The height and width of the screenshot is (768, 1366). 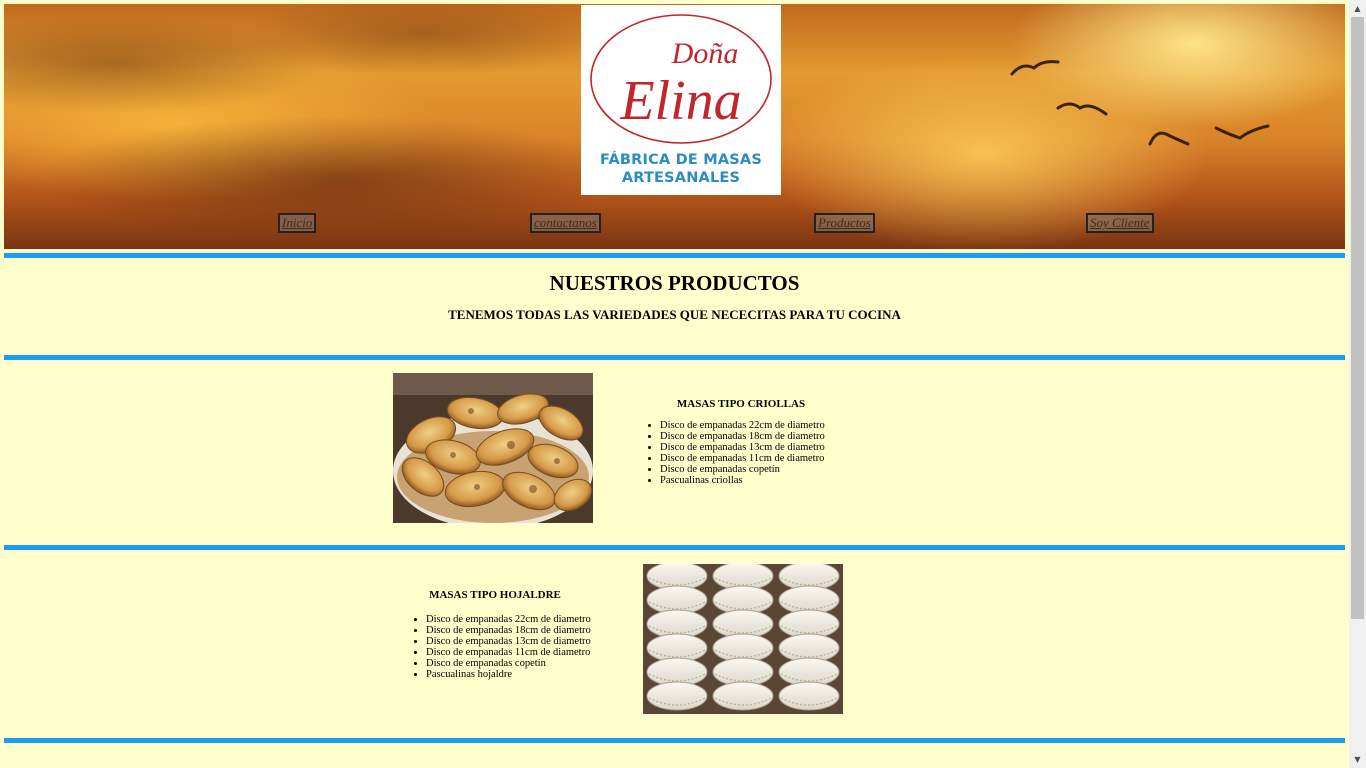 I want to click on vertical-scrollbar: ▲ ▼, so click(x=1357, y=384).